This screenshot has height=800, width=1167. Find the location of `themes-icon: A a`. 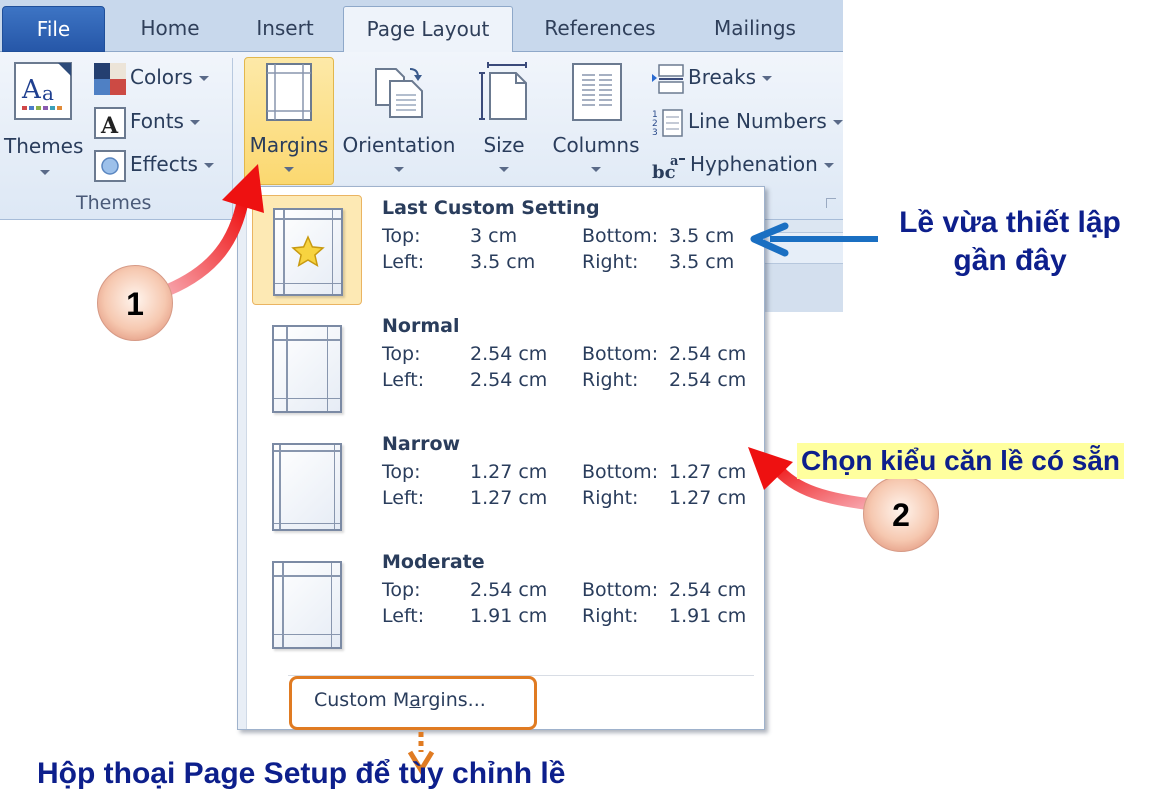

themes-icon: A a is located at coordinates (43, 91).